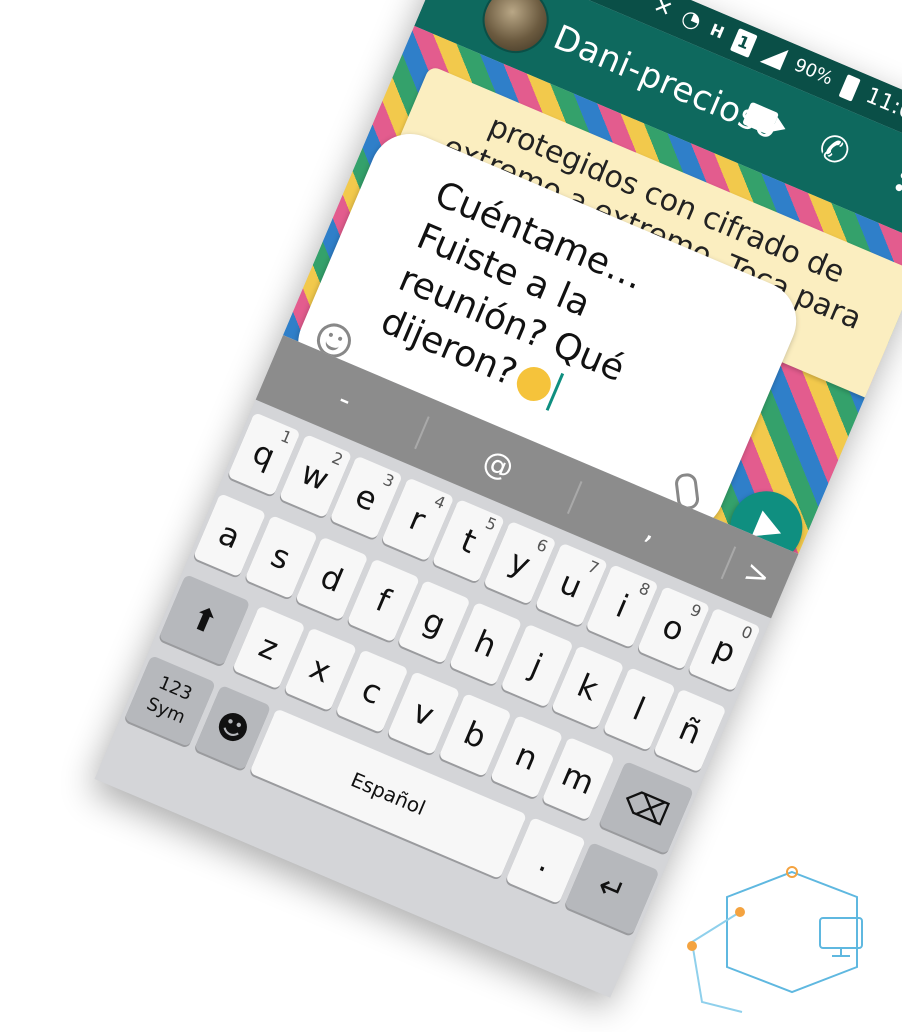 Image resolution: width=902 pixels, height=1032 pixels. Describe the element at coordinates (515, 32) in the screenshot. I see `contact-avatar` at that location.